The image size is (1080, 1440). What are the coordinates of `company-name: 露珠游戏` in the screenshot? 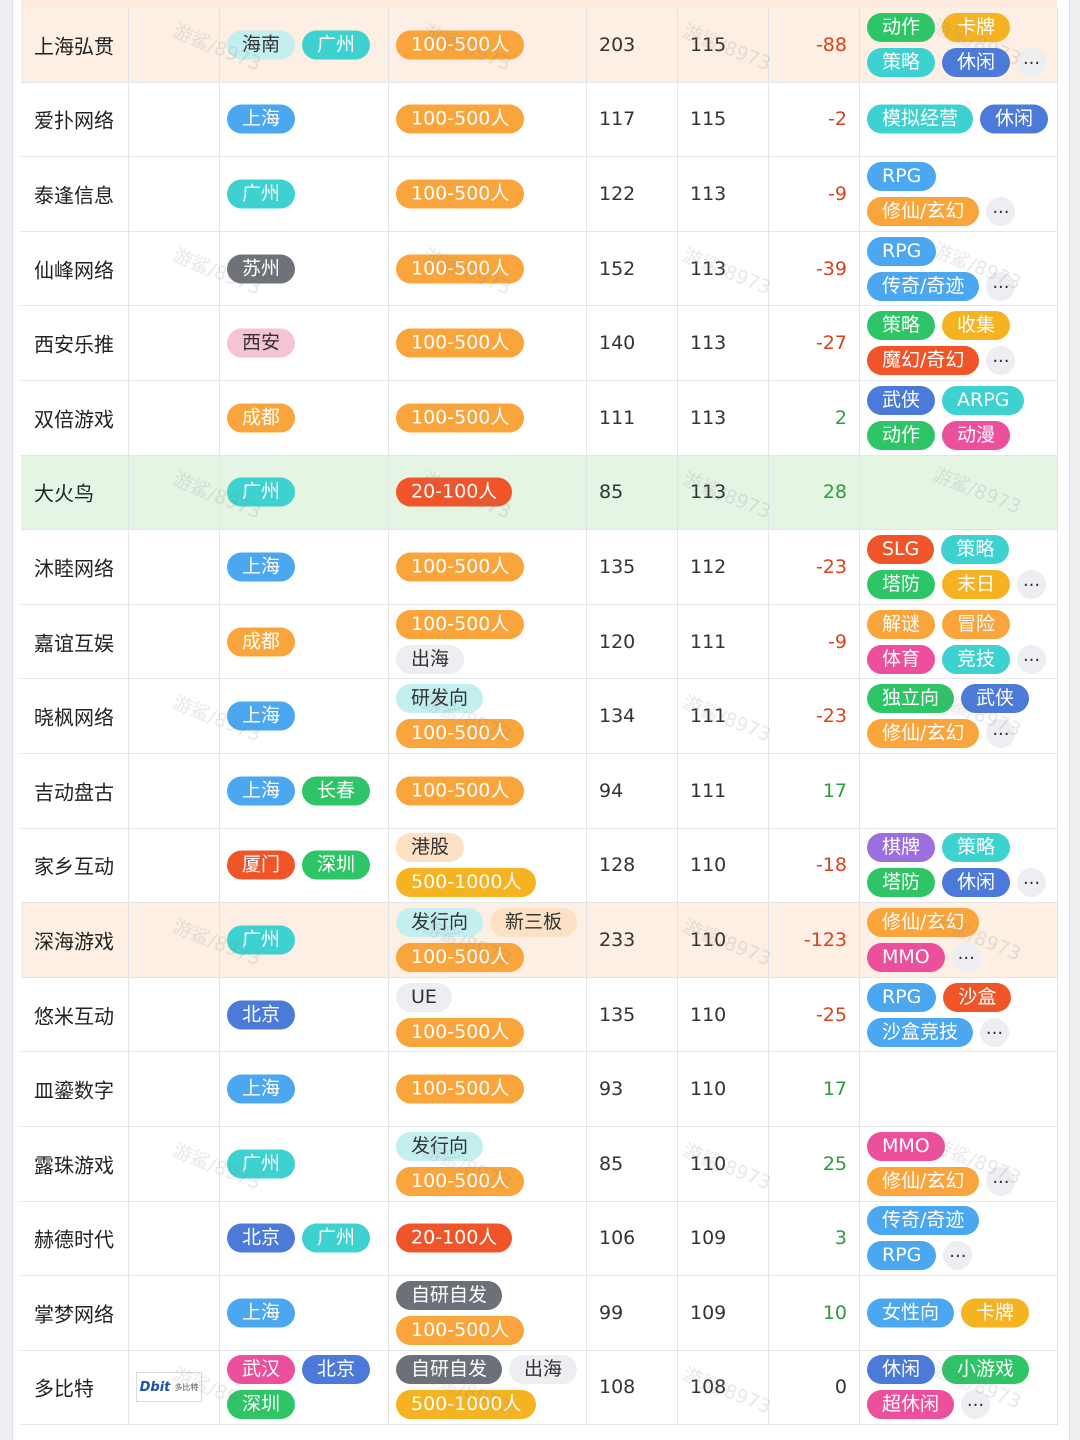 It's located at (74, 1163).